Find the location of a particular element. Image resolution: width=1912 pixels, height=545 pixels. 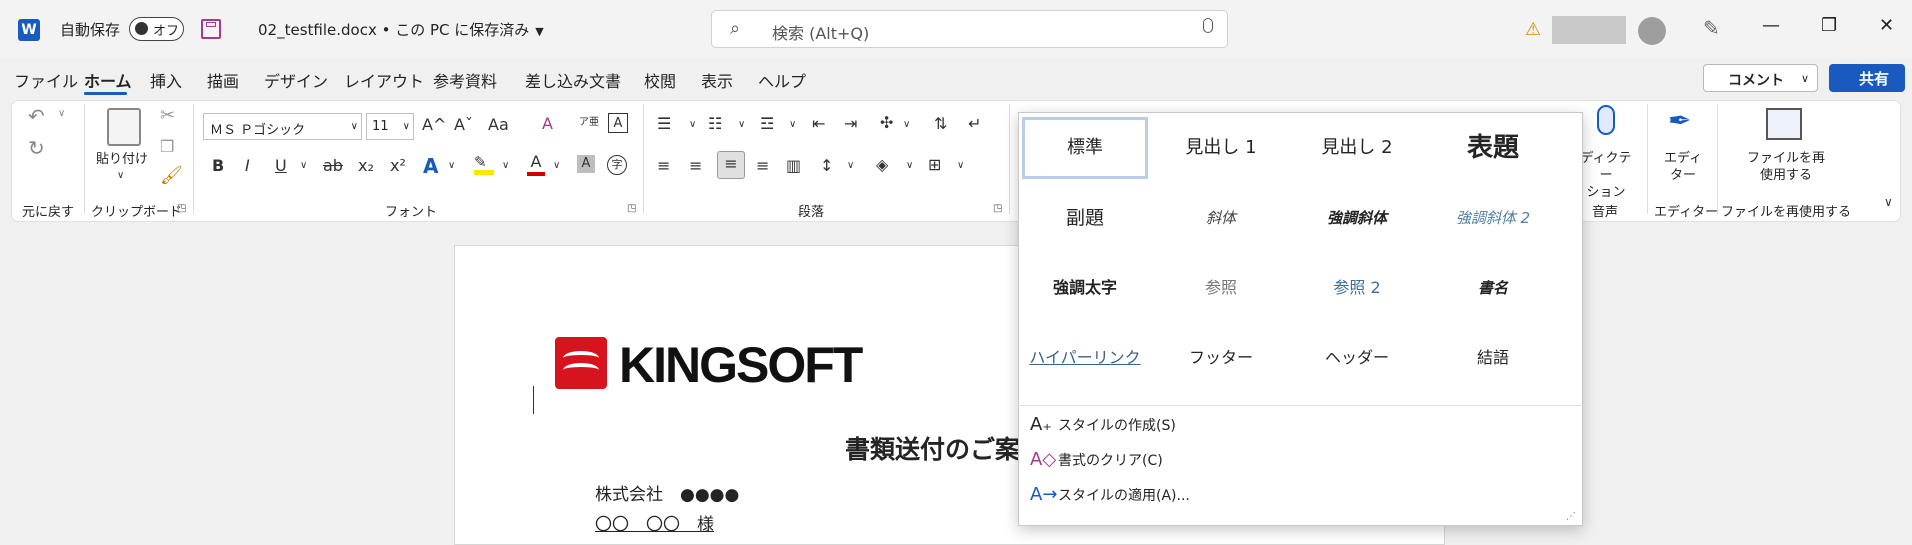

clear-formatting-item: A◇ 書式のクリア(C) is located at coordinates (1096, 459).